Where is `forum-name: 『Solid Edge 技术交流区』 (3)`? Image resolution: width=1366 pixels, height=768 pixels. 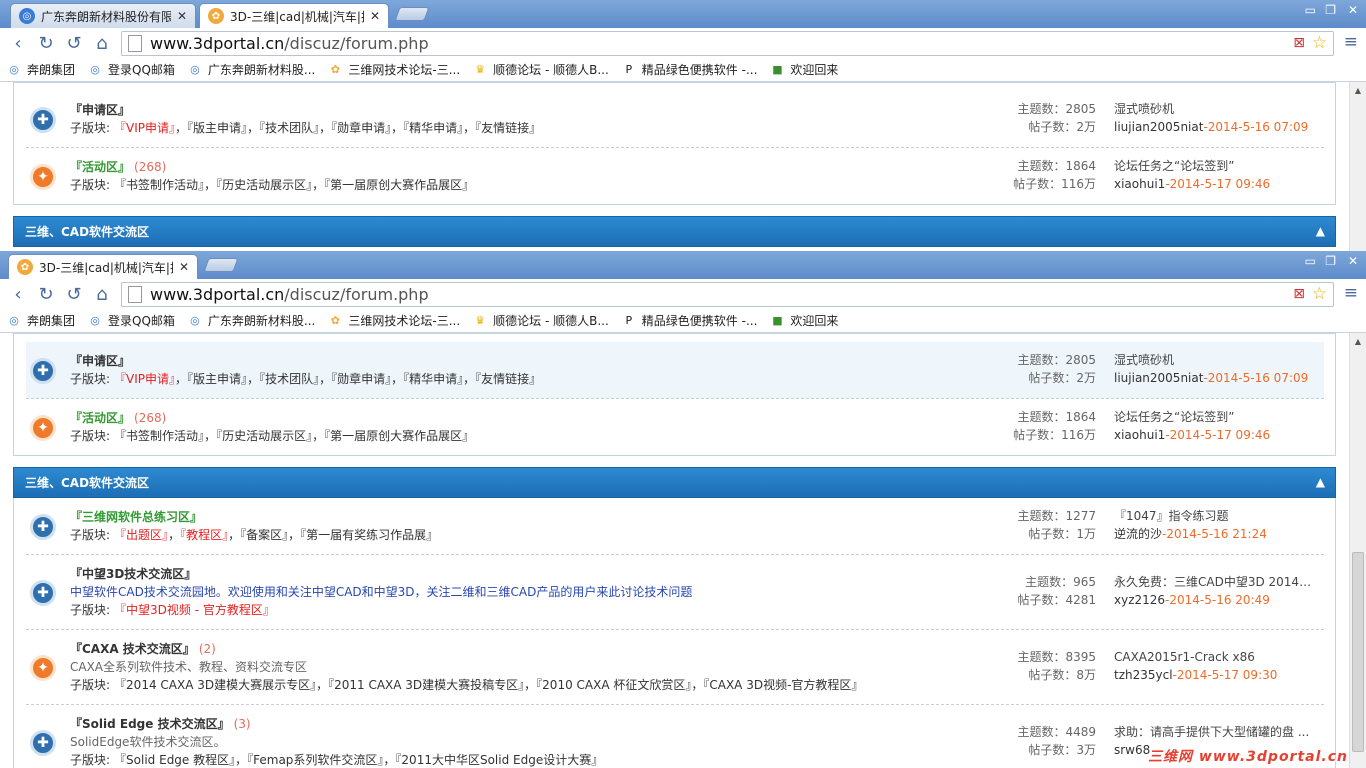
forum-name: 『Solid Edge 技术交流区』 (3) is located at coordinates (160, 723).